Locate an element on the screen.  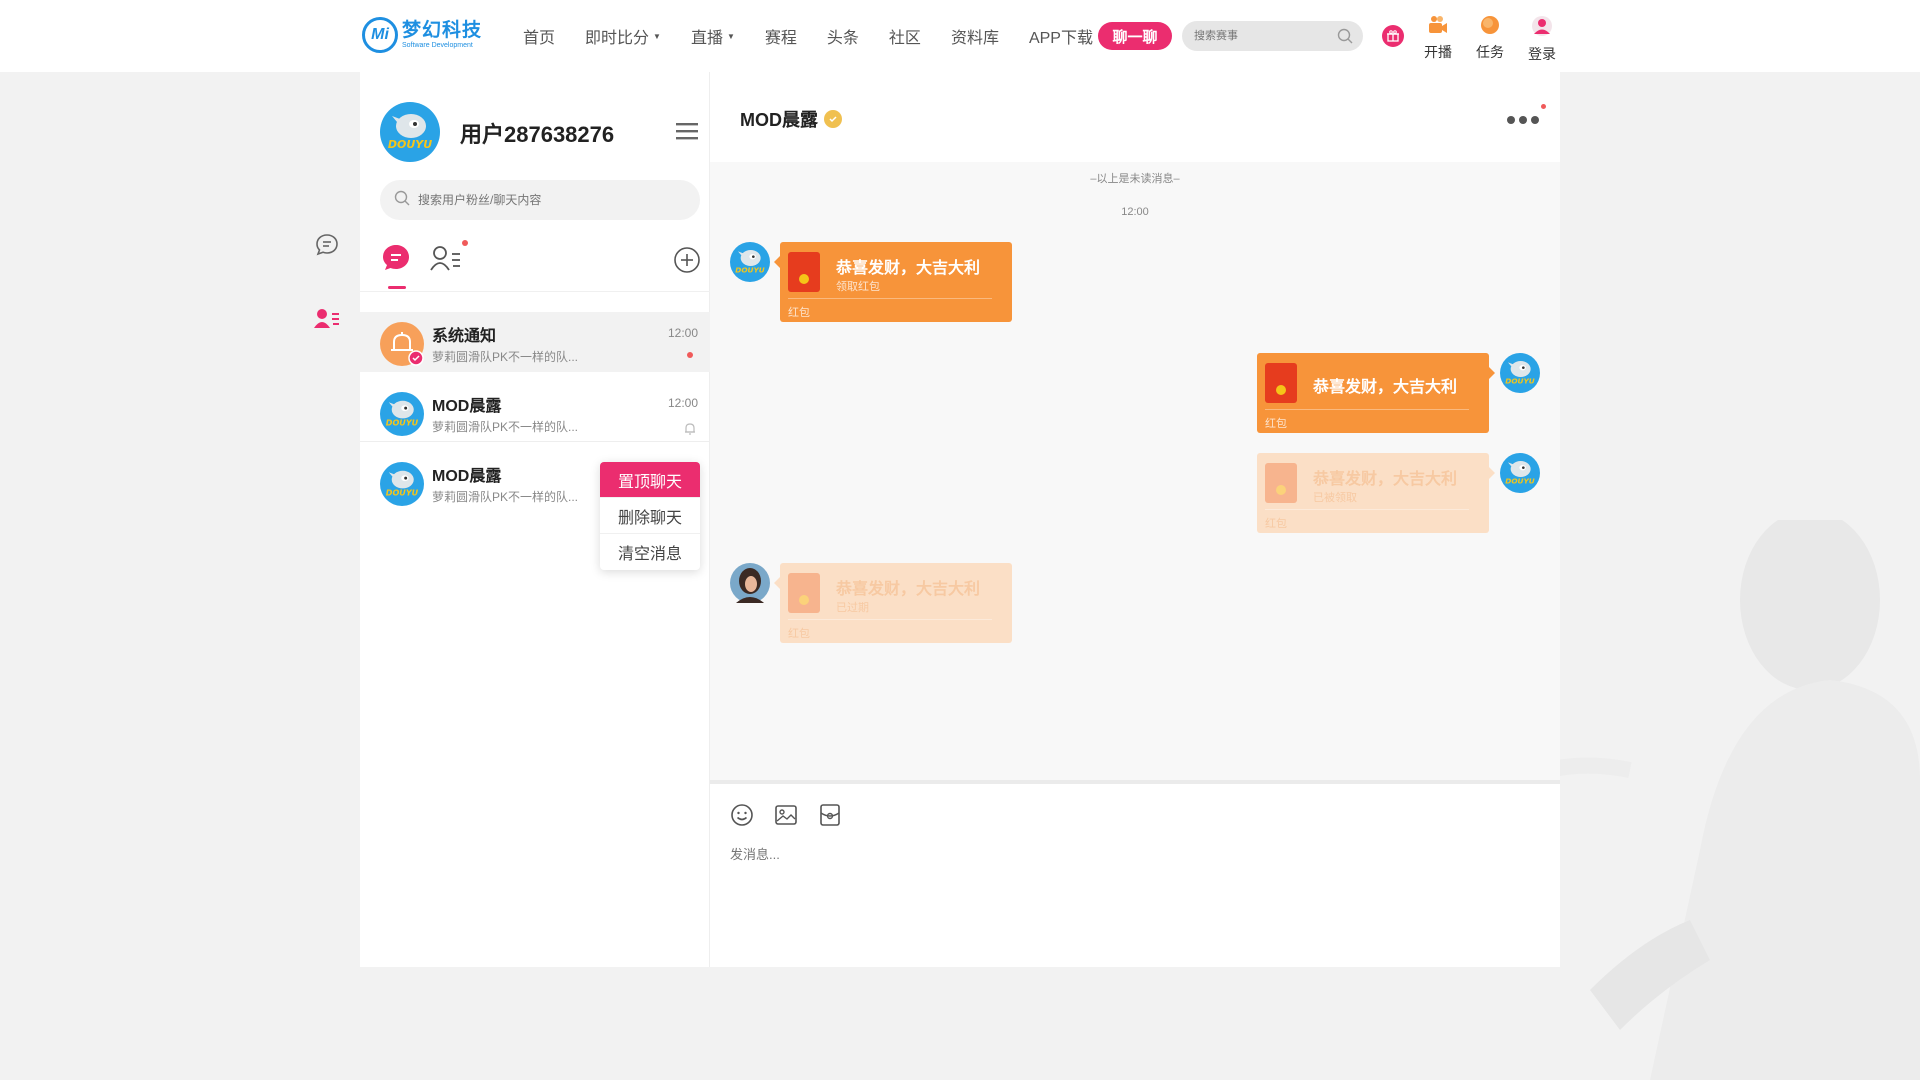
my-avatar: DOUYU is located at coordinates (410, 132).